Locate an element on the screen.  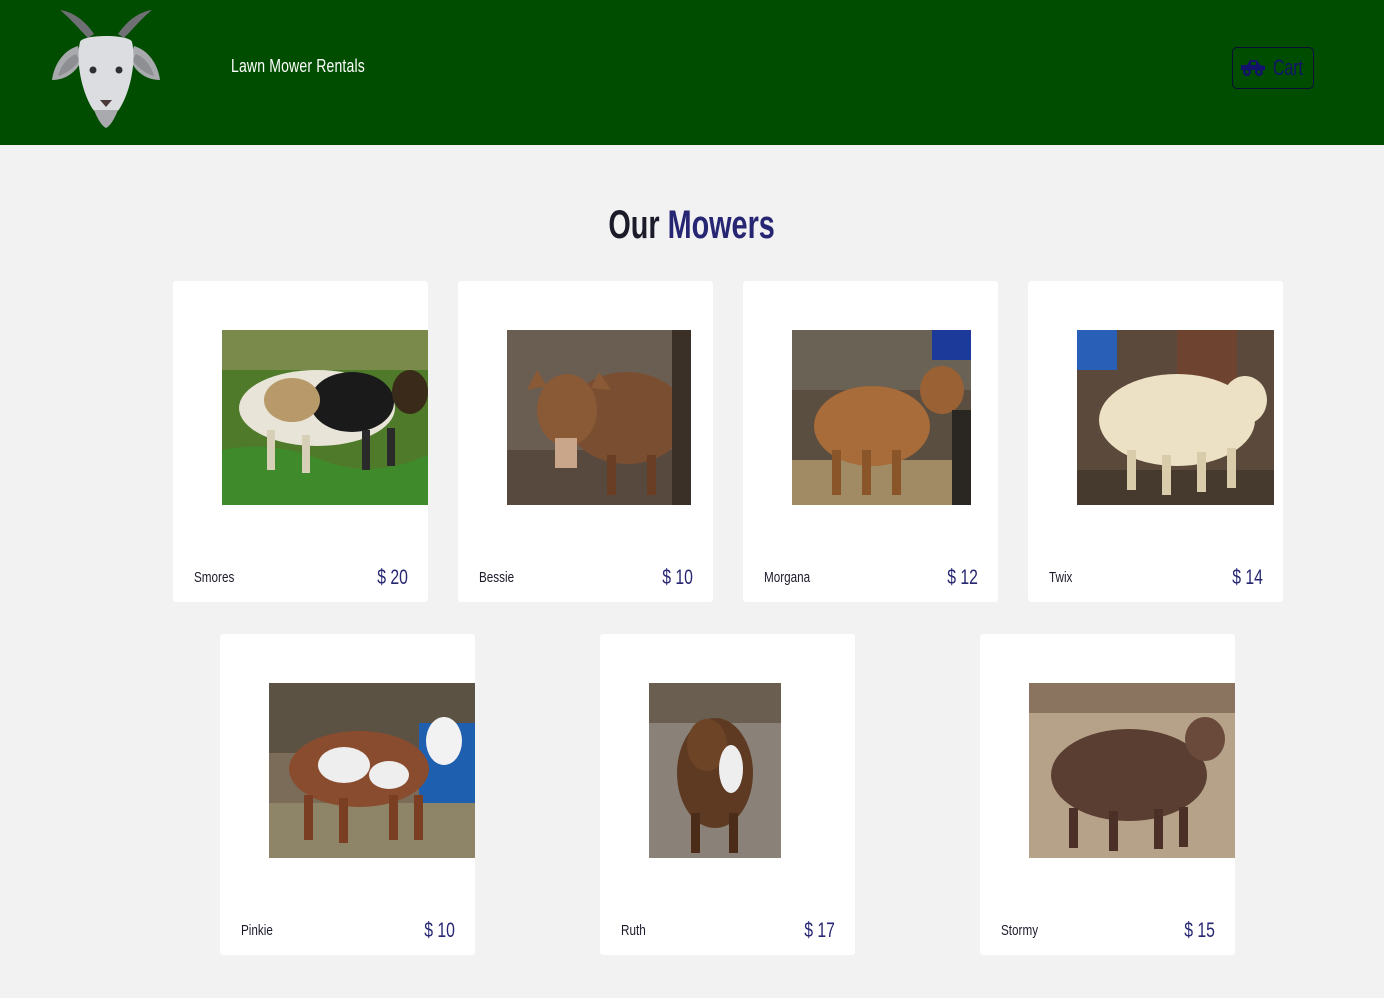
mower-name: Twix is located at coordinates (1061, 577).